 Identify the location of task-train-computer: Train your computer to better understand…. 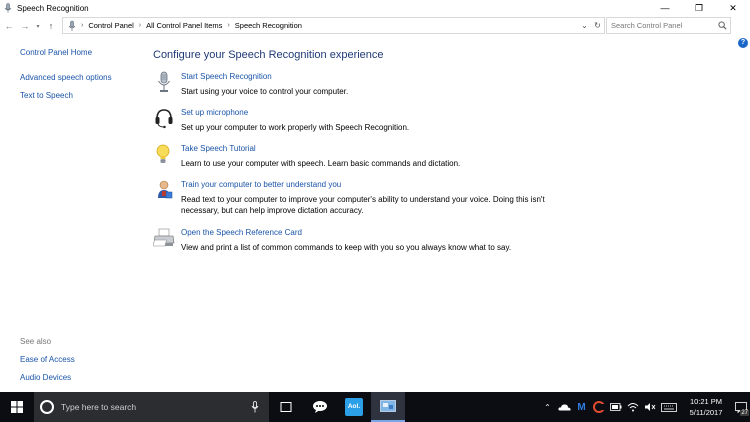
(433, 203).